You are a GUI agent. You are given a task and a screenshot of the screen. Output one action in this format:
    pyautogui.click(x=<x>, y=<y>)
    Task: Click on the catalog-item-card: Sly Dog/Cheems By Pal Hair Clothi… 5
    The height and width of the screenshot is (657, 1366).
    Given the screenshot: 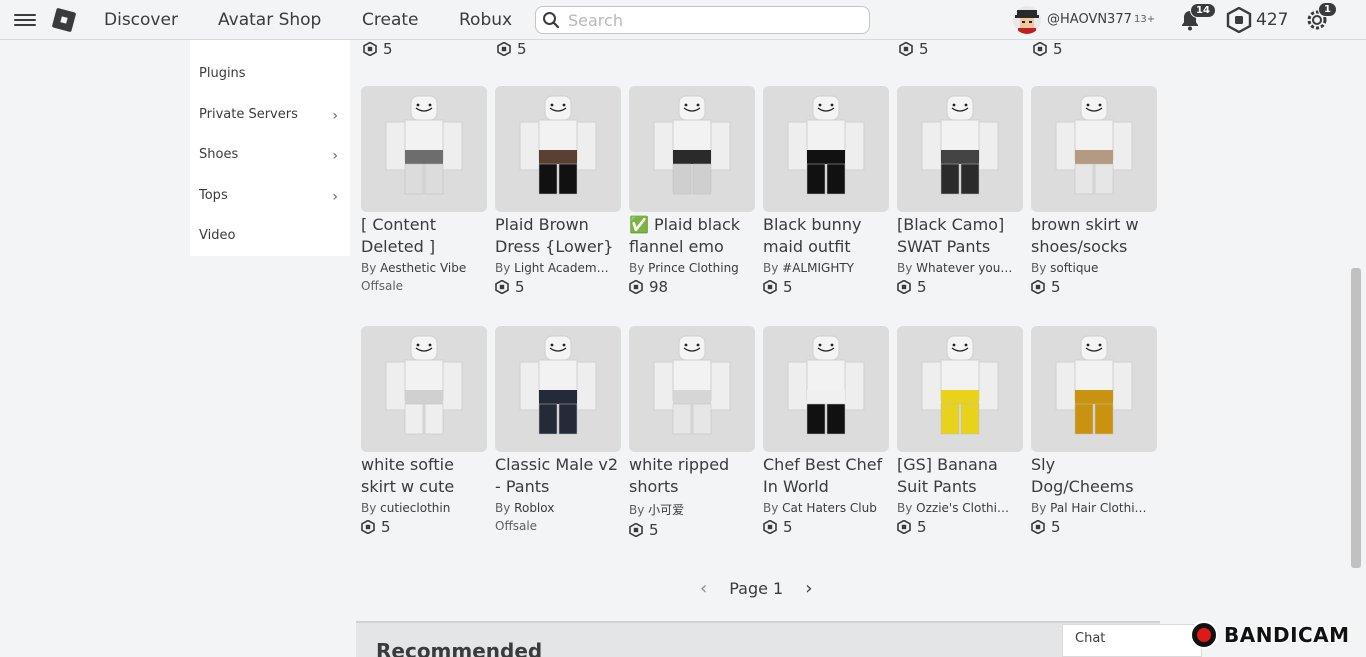 What is the action you would take?
    pyautogui.click(x=1094, y=431)
    